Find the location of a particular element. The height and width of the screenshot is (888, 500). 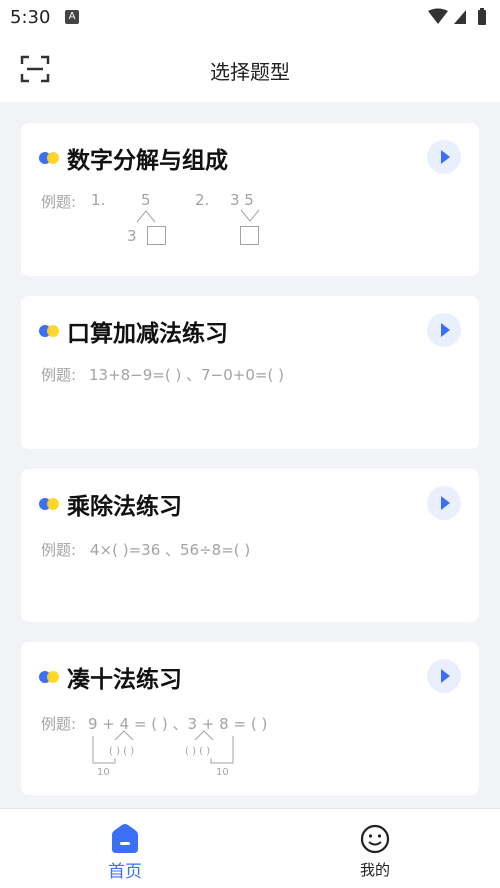

bottom-tab-bar: 首页 我的 is located at coordinates (250, 848).